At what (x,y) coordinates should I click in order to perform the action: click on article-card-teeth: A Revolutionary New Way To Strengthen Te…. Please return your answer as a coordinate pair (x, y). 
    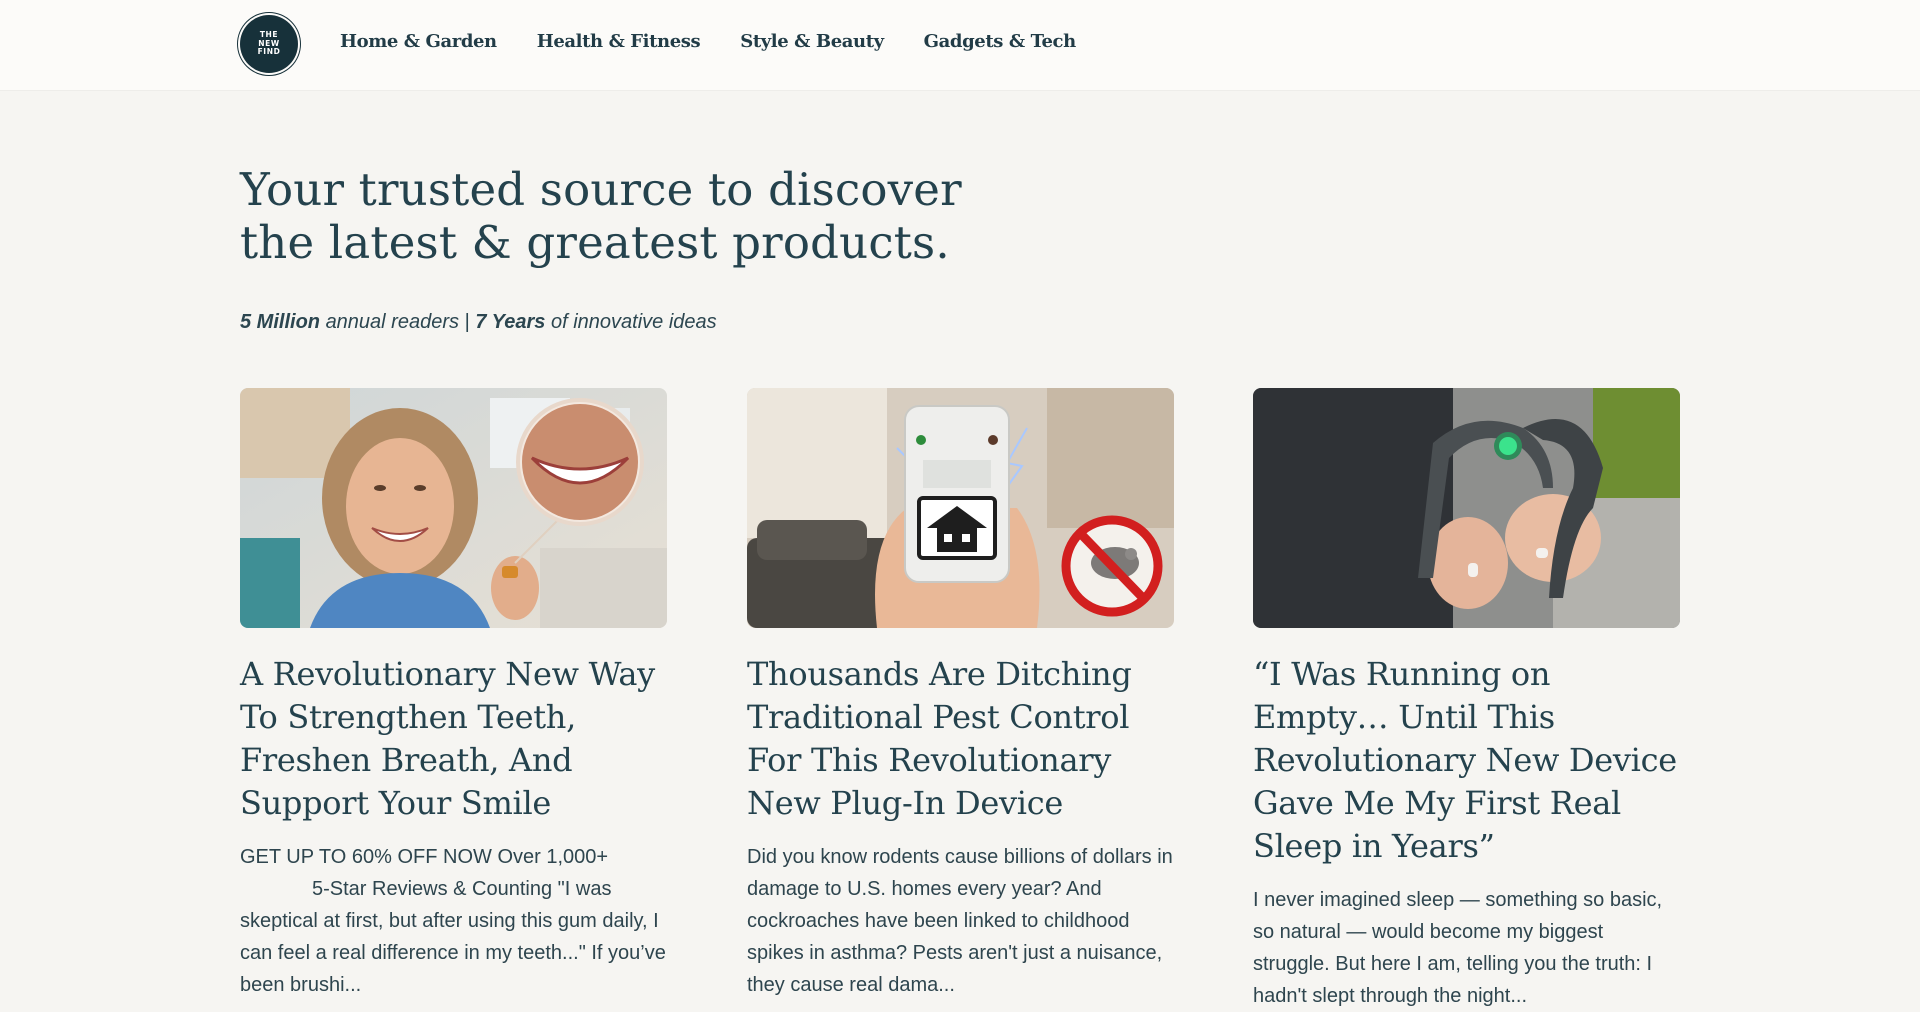
    Looking at the image, I should click on (453, 694).